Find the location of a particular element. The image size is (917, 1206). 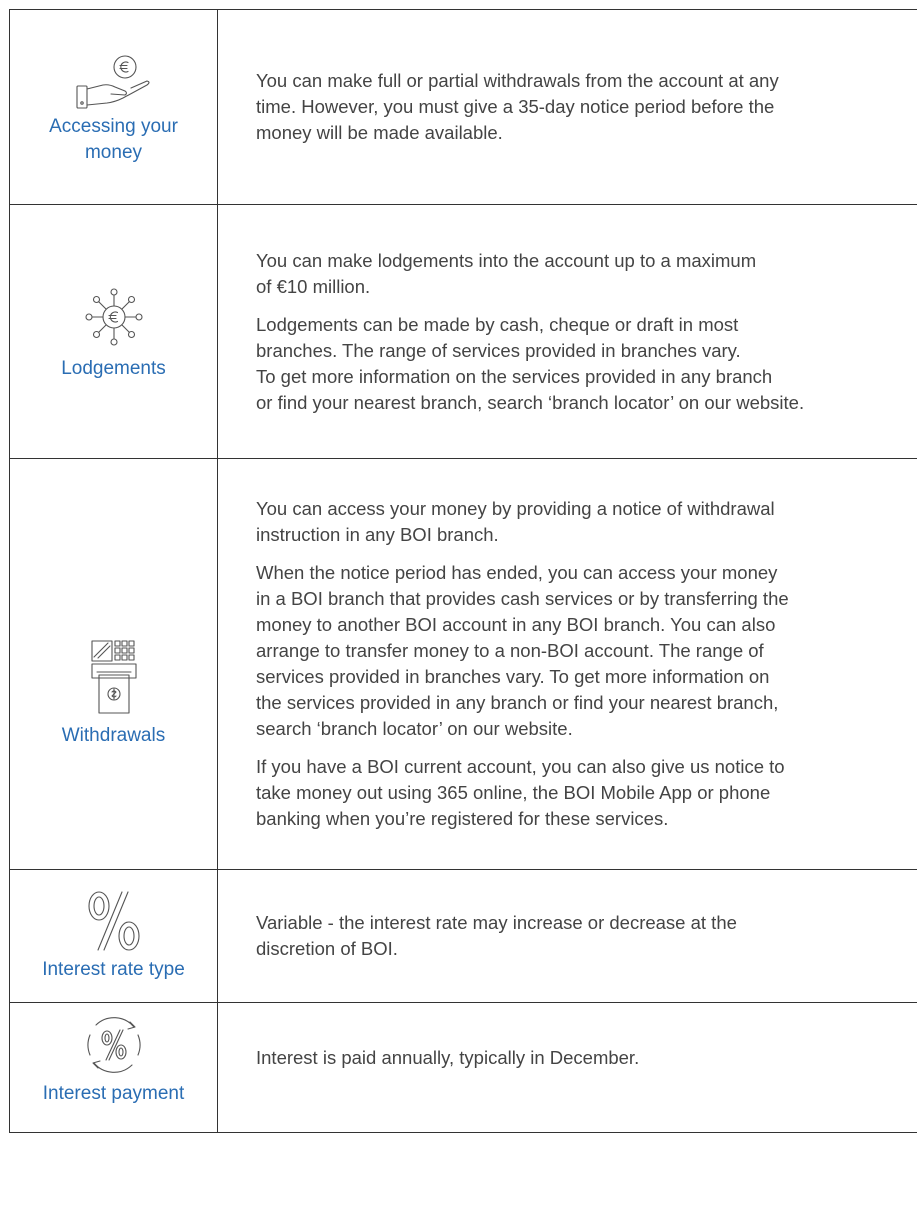

label-cell: Interest rate type is located at coordinates (113, 936).